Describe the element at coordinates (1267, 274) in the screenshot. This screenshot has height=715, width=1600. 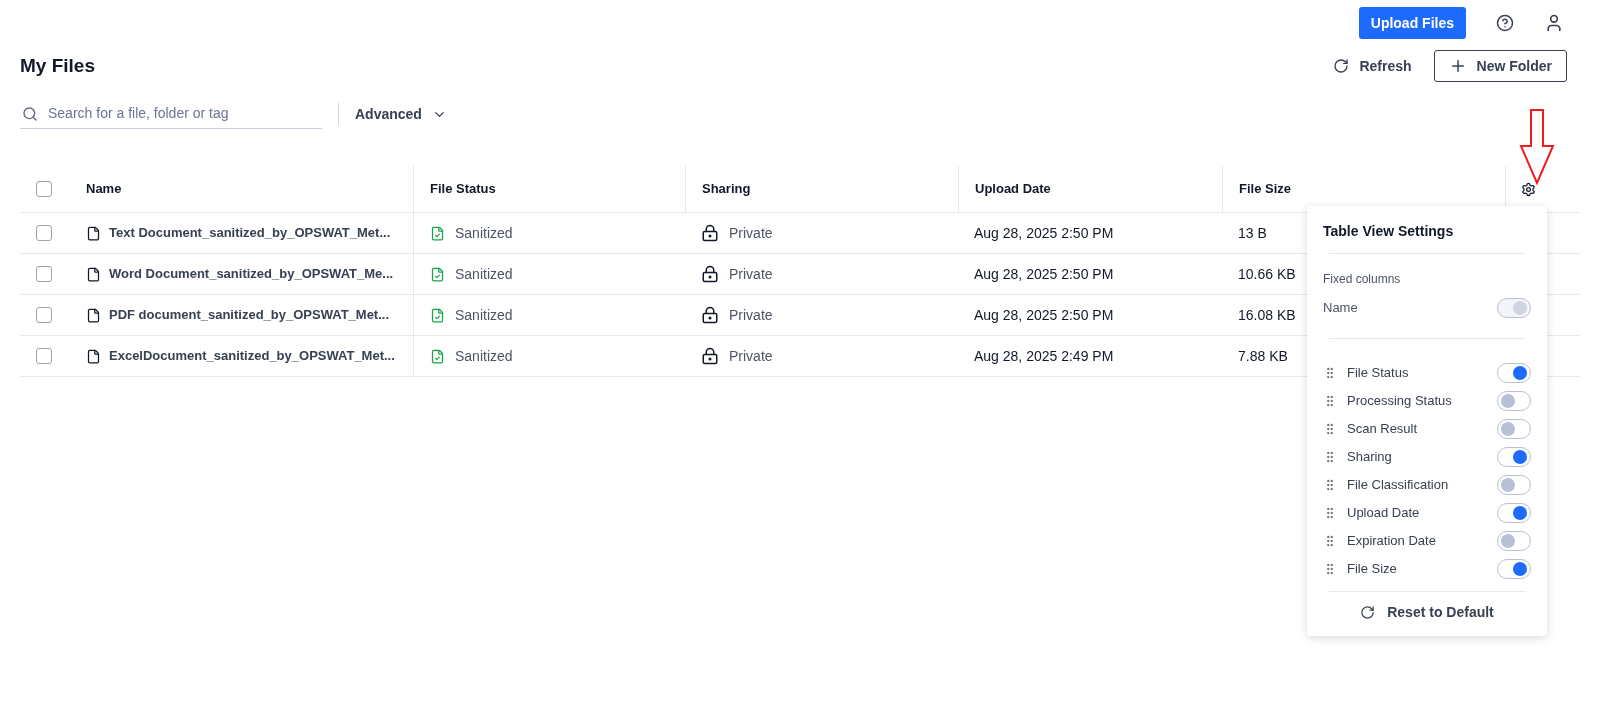
I see `file-size: 10.66 KB` at that location.